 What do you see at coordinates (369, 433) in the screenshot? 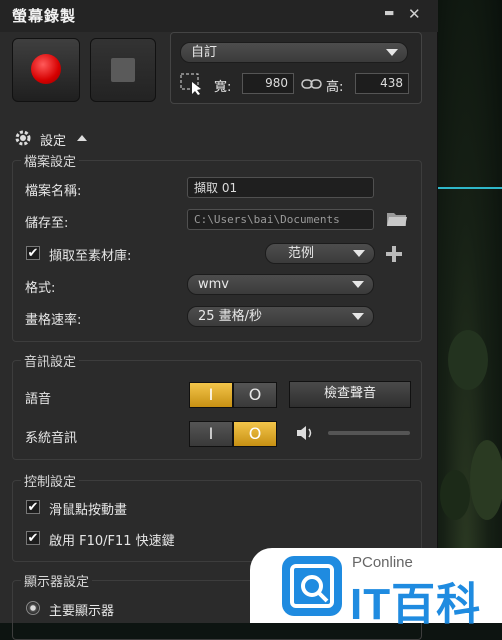
I see `system-volume-slider` at bounding box center [369, 433].